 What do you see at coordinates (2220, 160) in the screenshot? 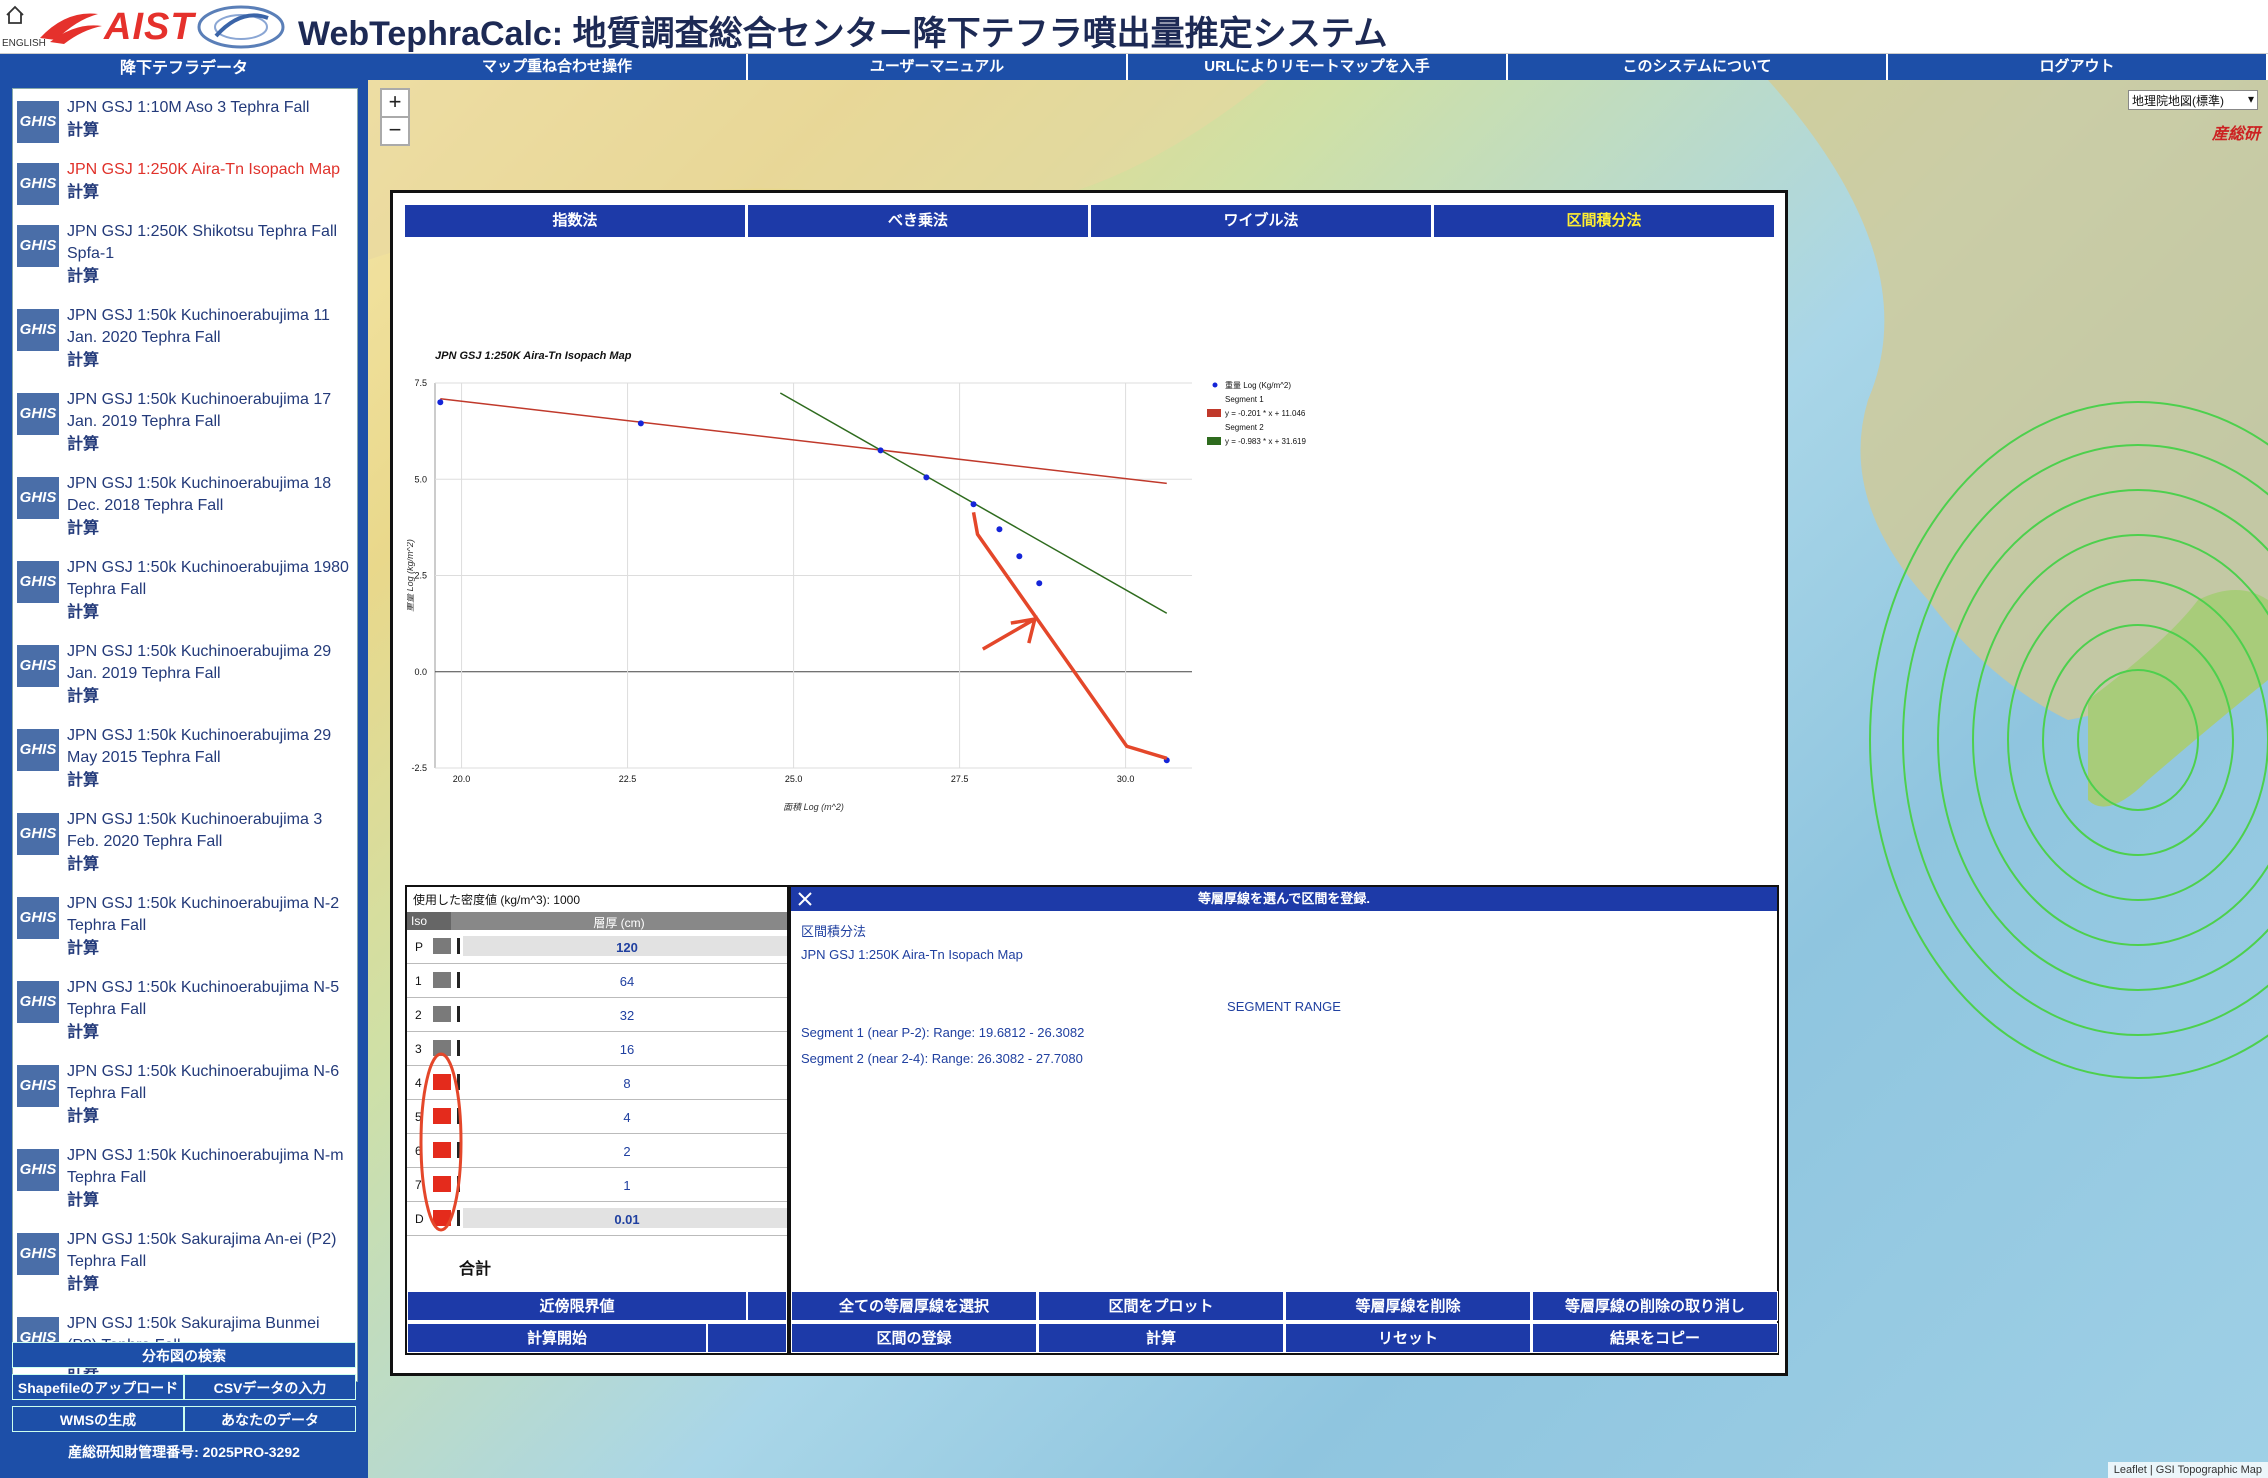
I see `aist-corner-logo: 産総研` at bounding box center [2220, 160].